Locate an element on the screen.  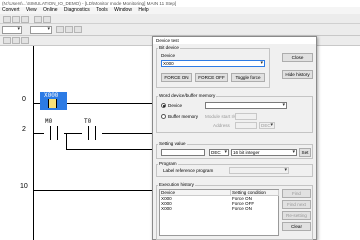
buffer-memory-label: Buffer memory is located at coordinates (183, 116).